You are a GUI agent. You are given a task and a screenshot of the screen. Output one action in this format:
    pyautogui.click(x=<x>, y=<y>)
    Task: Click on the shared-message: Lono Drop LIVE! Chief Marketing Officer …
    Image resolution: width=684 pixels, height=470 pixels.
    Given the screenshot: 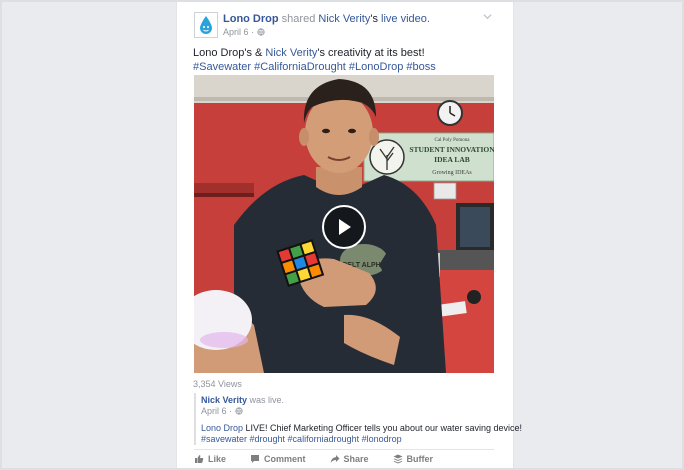 What is the action you would take?
    pyautogui.click(x=361, y=434)
    